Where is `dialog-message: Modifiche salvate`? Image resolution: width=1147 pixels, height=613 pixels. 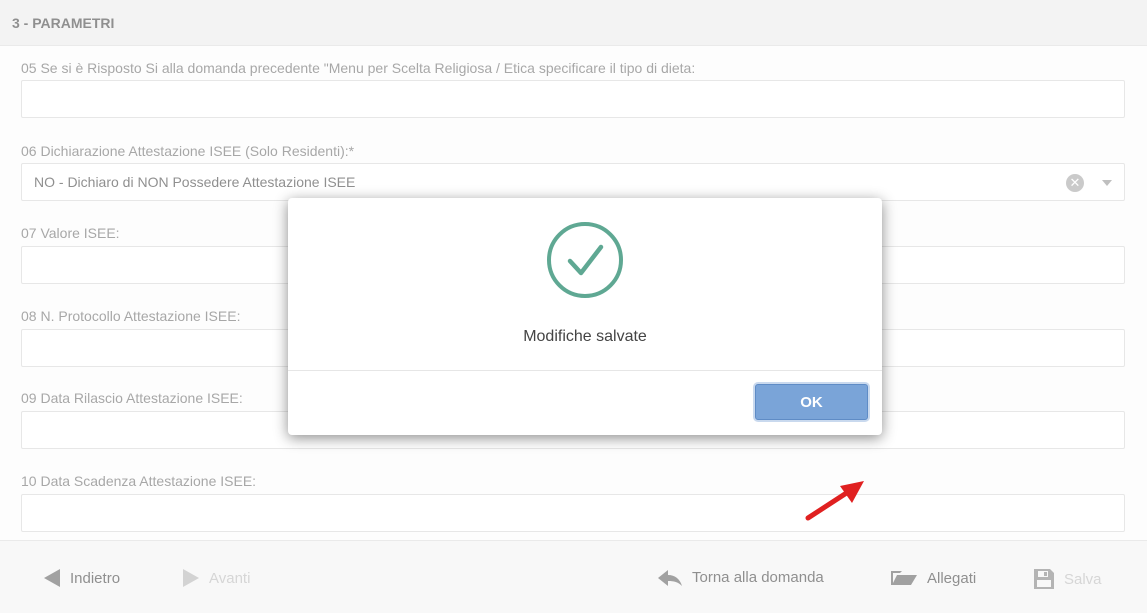 dialog-message: Modifiche salvate is located at coordinates (585, 336).